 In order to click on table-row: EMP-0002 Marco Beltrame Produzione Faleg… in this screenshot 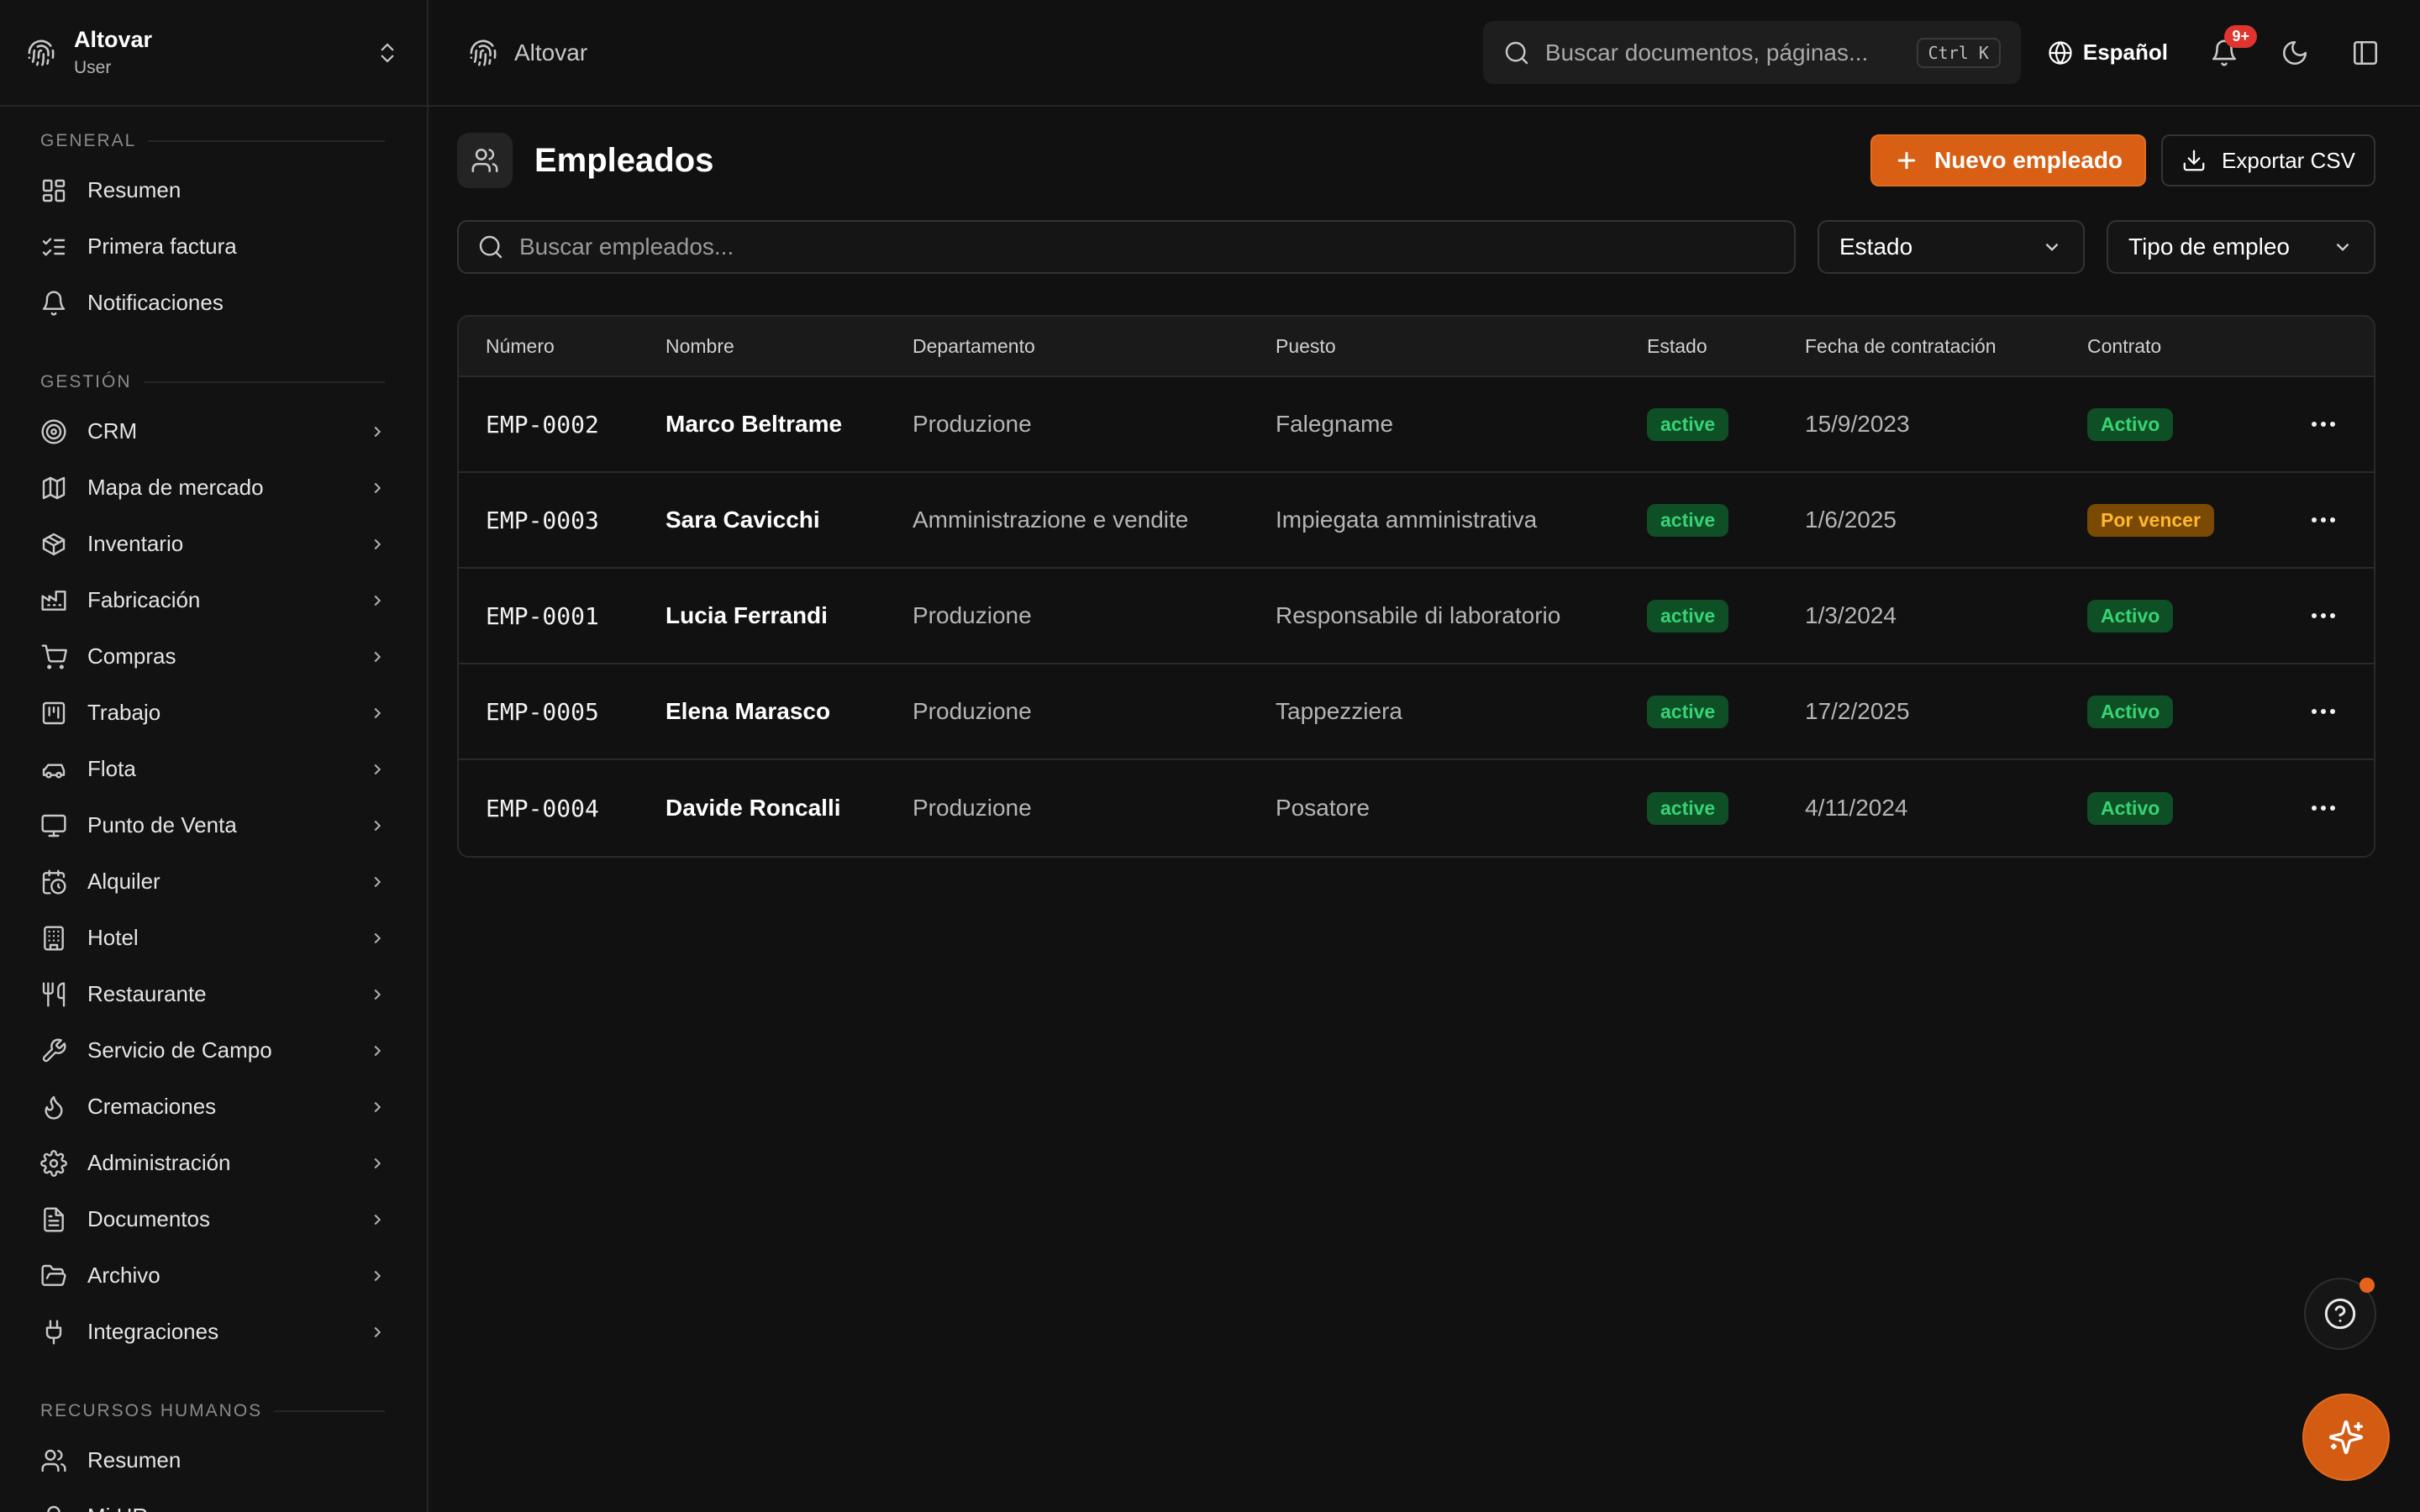, I will do `click(1416, 425)`.